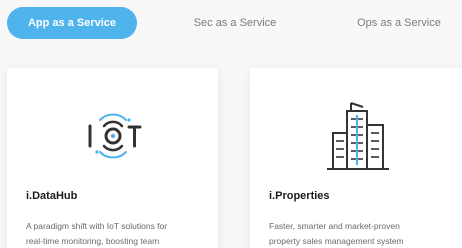 This screenshot has width=462, height=248. I want to click on card-description-line: real-time monitoring, boosting team, so click(93, 241).